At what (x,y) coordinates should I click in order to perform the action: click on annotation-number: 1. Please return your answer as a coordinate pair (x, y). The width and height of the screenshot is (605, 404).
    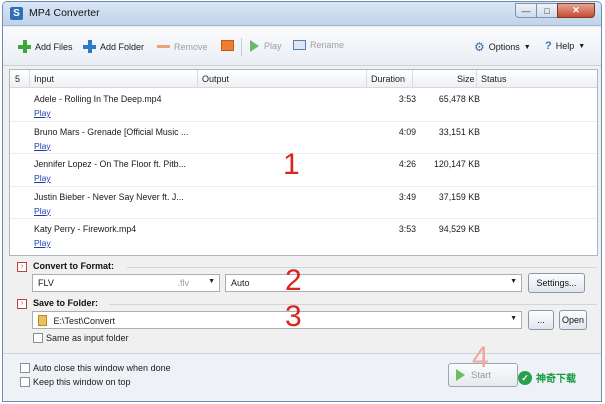
    Looking at the image, I should click on (291, 164).